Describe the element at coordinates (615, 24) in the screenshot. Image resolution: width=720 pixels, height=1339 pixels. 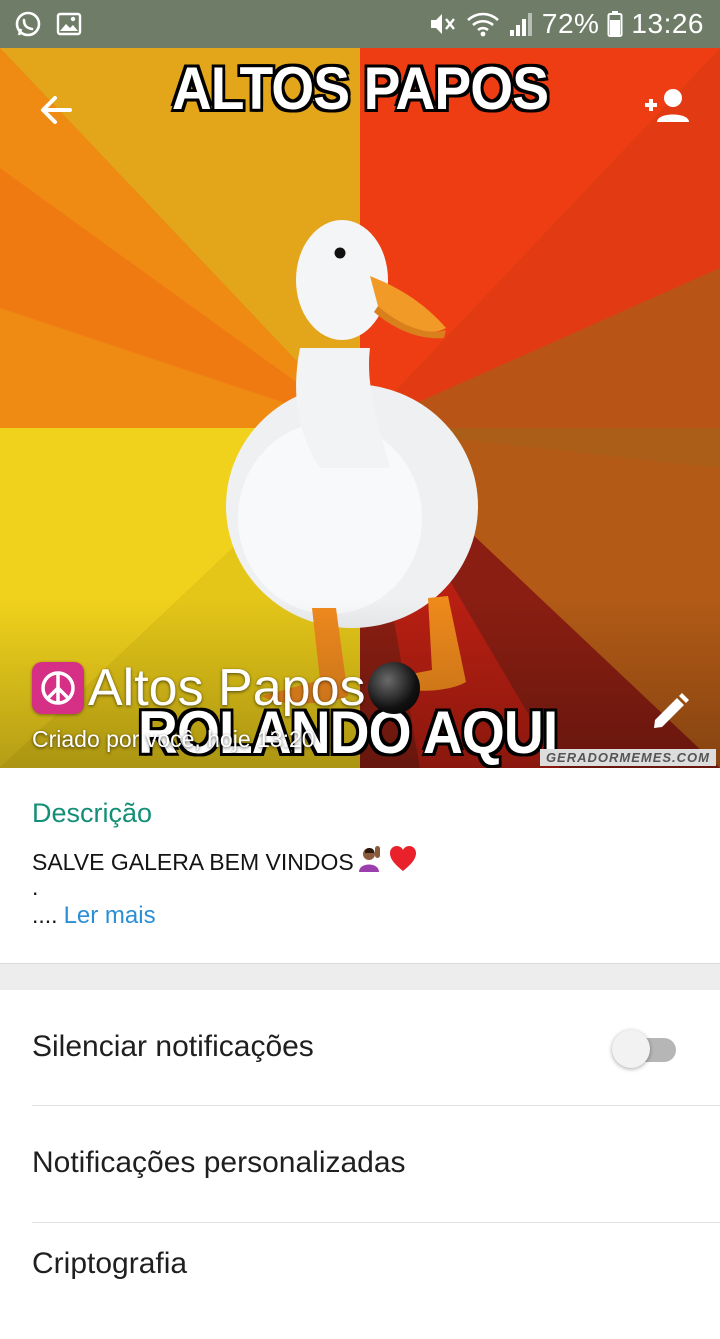
I see `battery-icon` at that location.